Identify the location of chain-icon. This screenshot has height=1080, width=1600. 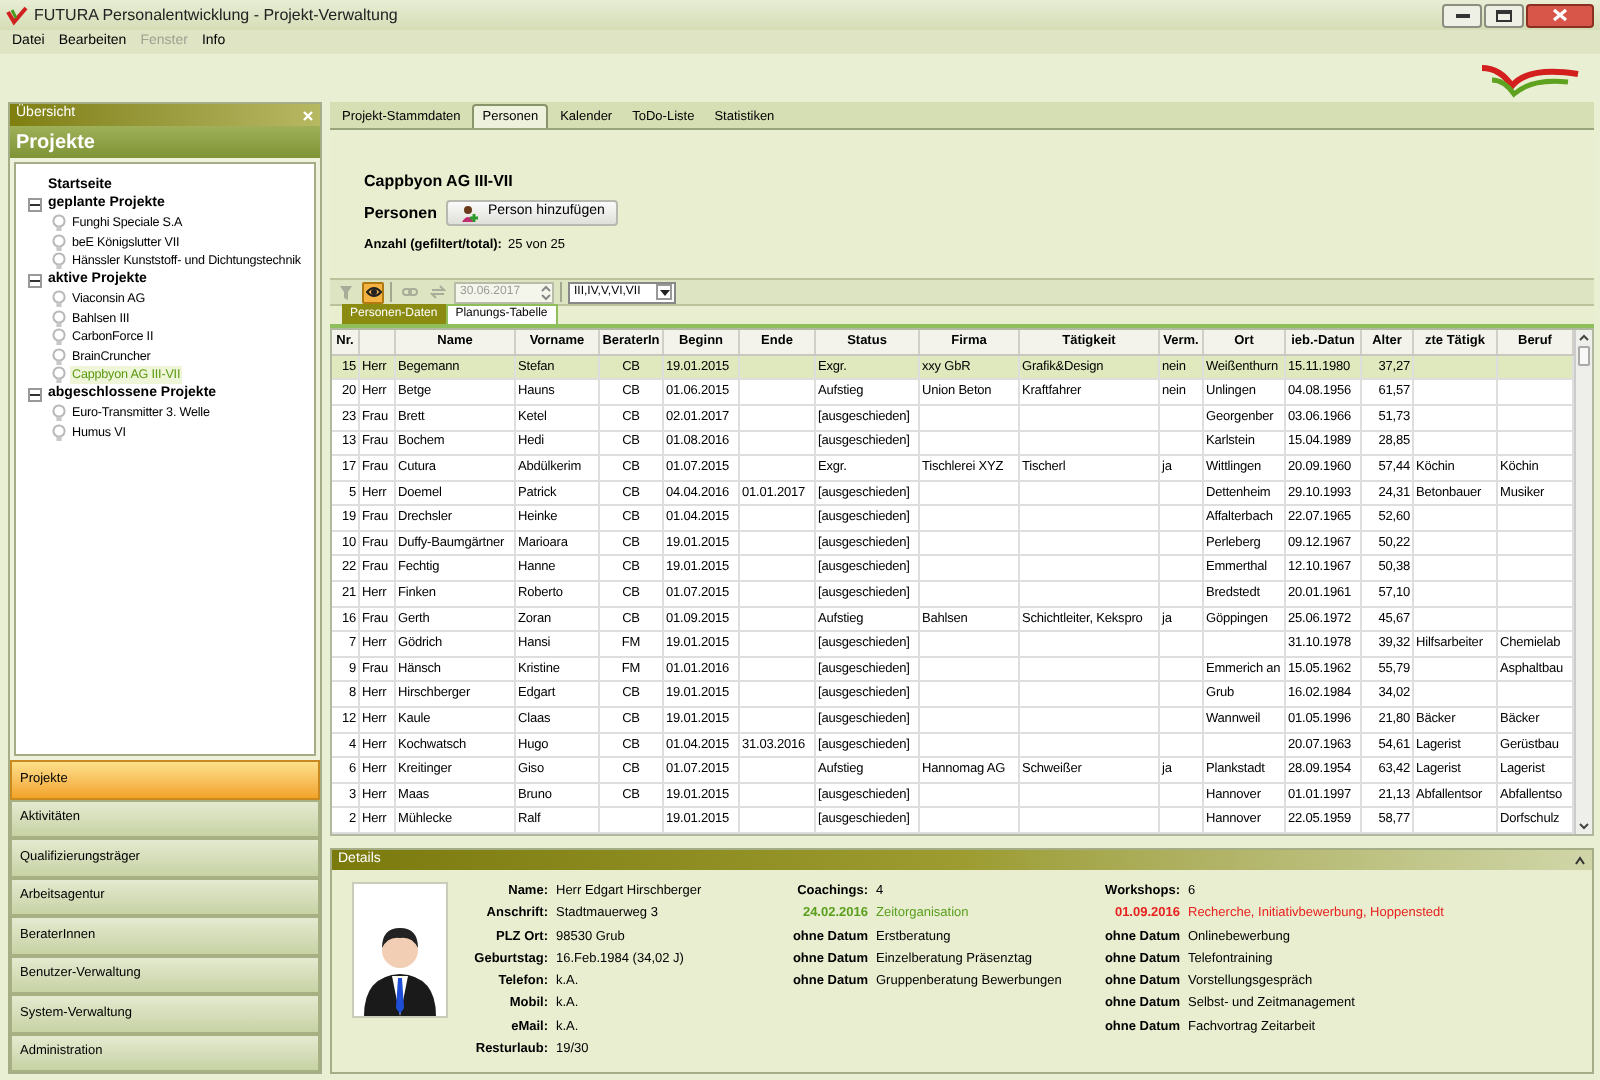
(409, 292).